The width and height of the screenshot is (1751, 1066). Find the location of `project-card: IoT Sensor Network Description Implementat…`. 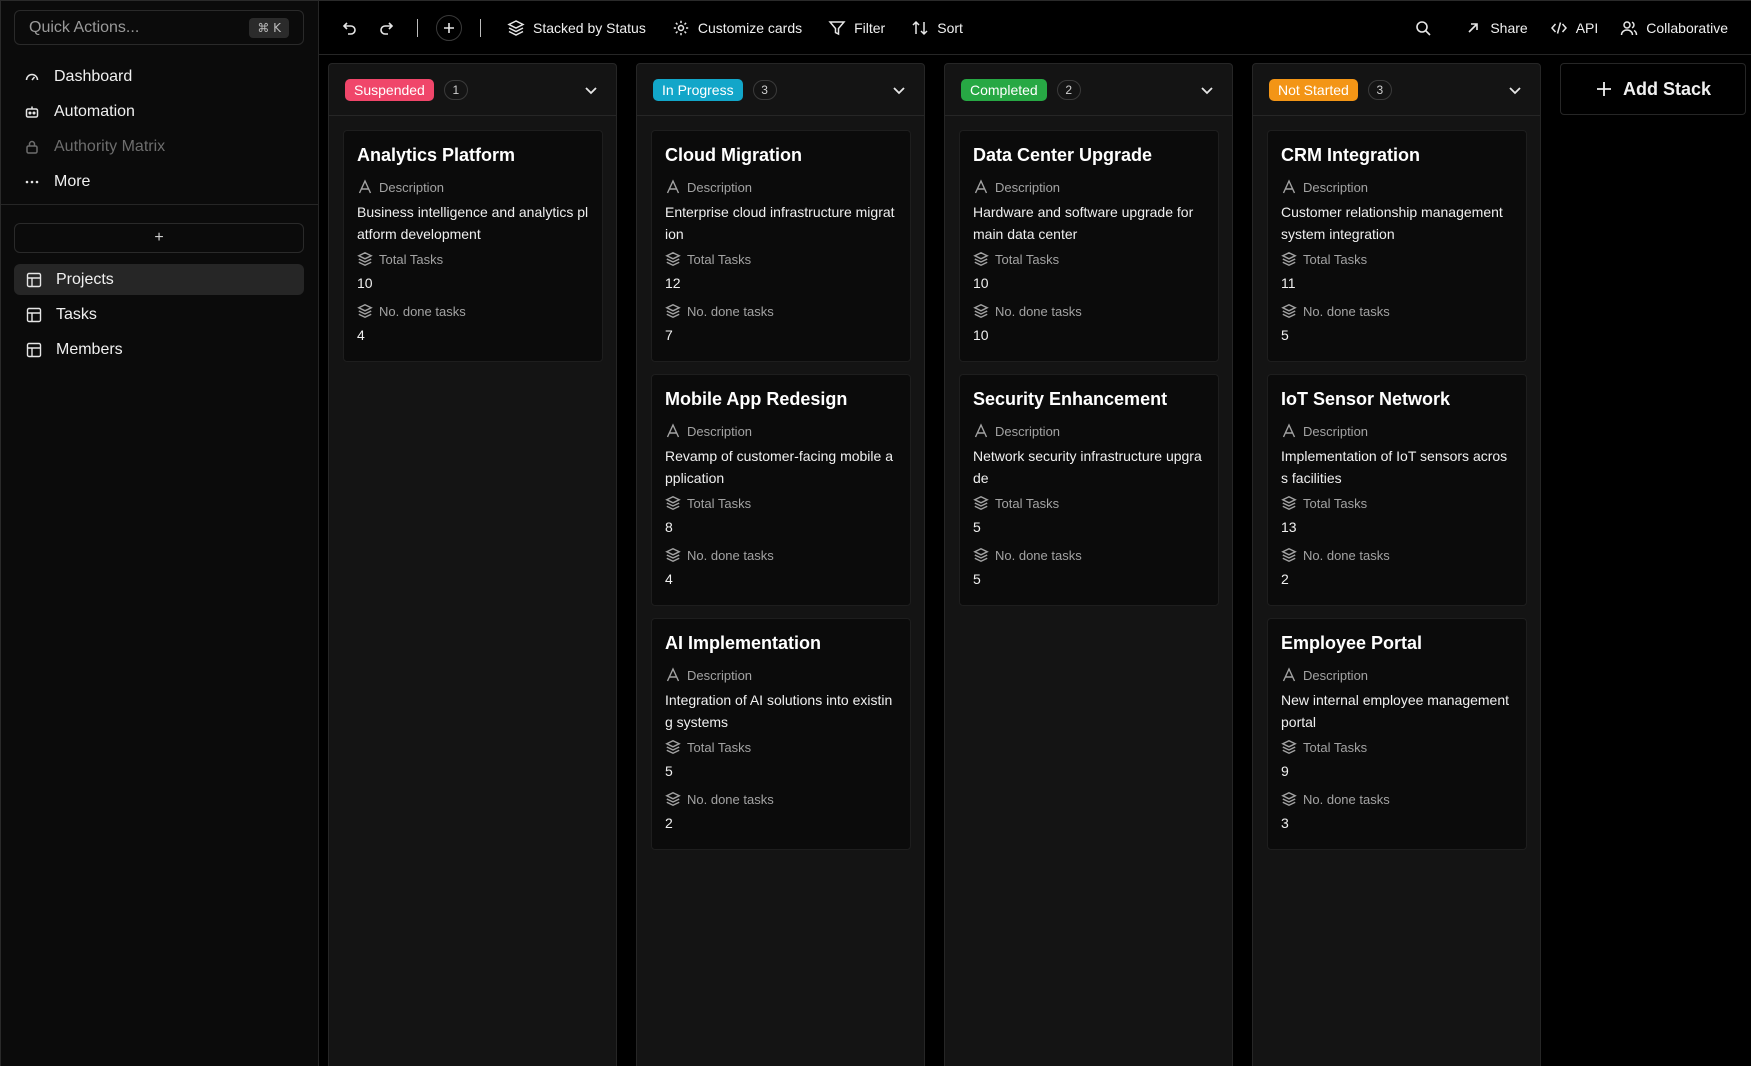

project-card: IoT Sensor Network Description Implementat… is located at coordinates (1397, 490).